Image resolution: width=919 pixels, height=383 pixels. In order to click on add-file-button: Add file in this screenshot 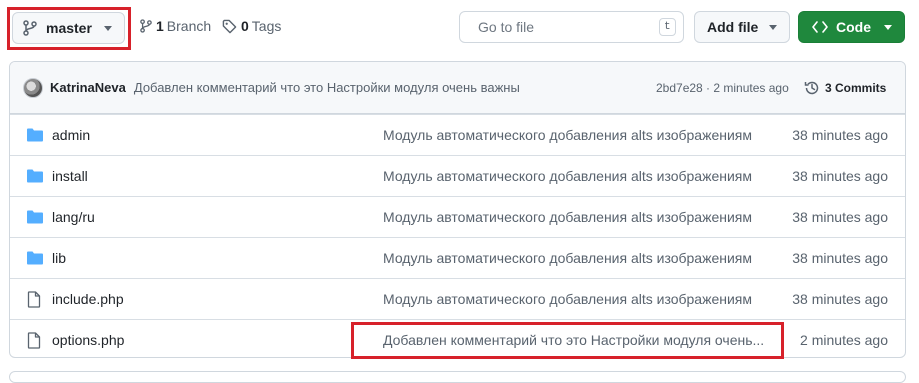, I will do `click(742, 27)`.